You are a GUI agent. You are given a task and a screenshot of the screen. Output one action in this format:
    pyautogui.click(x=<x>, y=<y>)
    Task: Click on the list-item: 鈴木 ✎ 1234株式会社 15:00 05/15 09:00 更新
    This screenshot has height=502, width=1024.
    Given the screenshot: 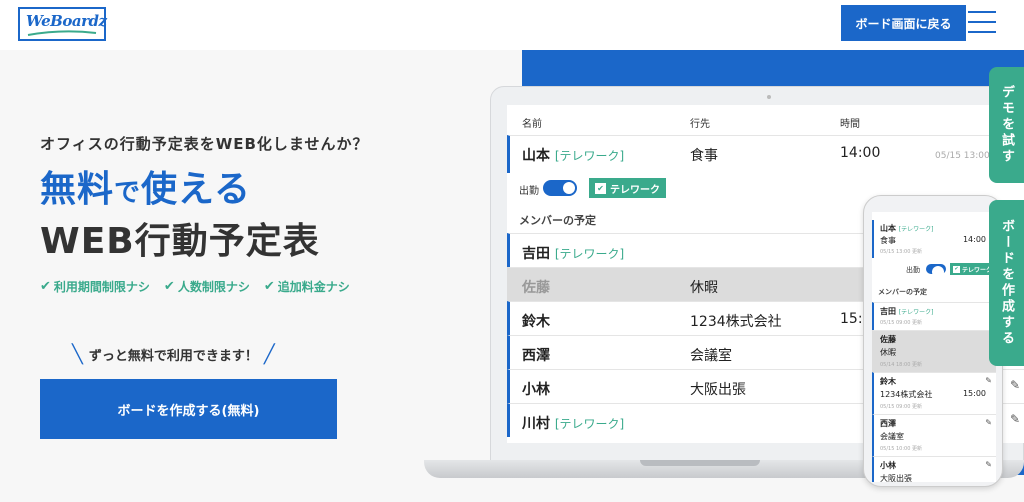 What is the action you would take?
    pyautogui.click(x=934, y=393)
    